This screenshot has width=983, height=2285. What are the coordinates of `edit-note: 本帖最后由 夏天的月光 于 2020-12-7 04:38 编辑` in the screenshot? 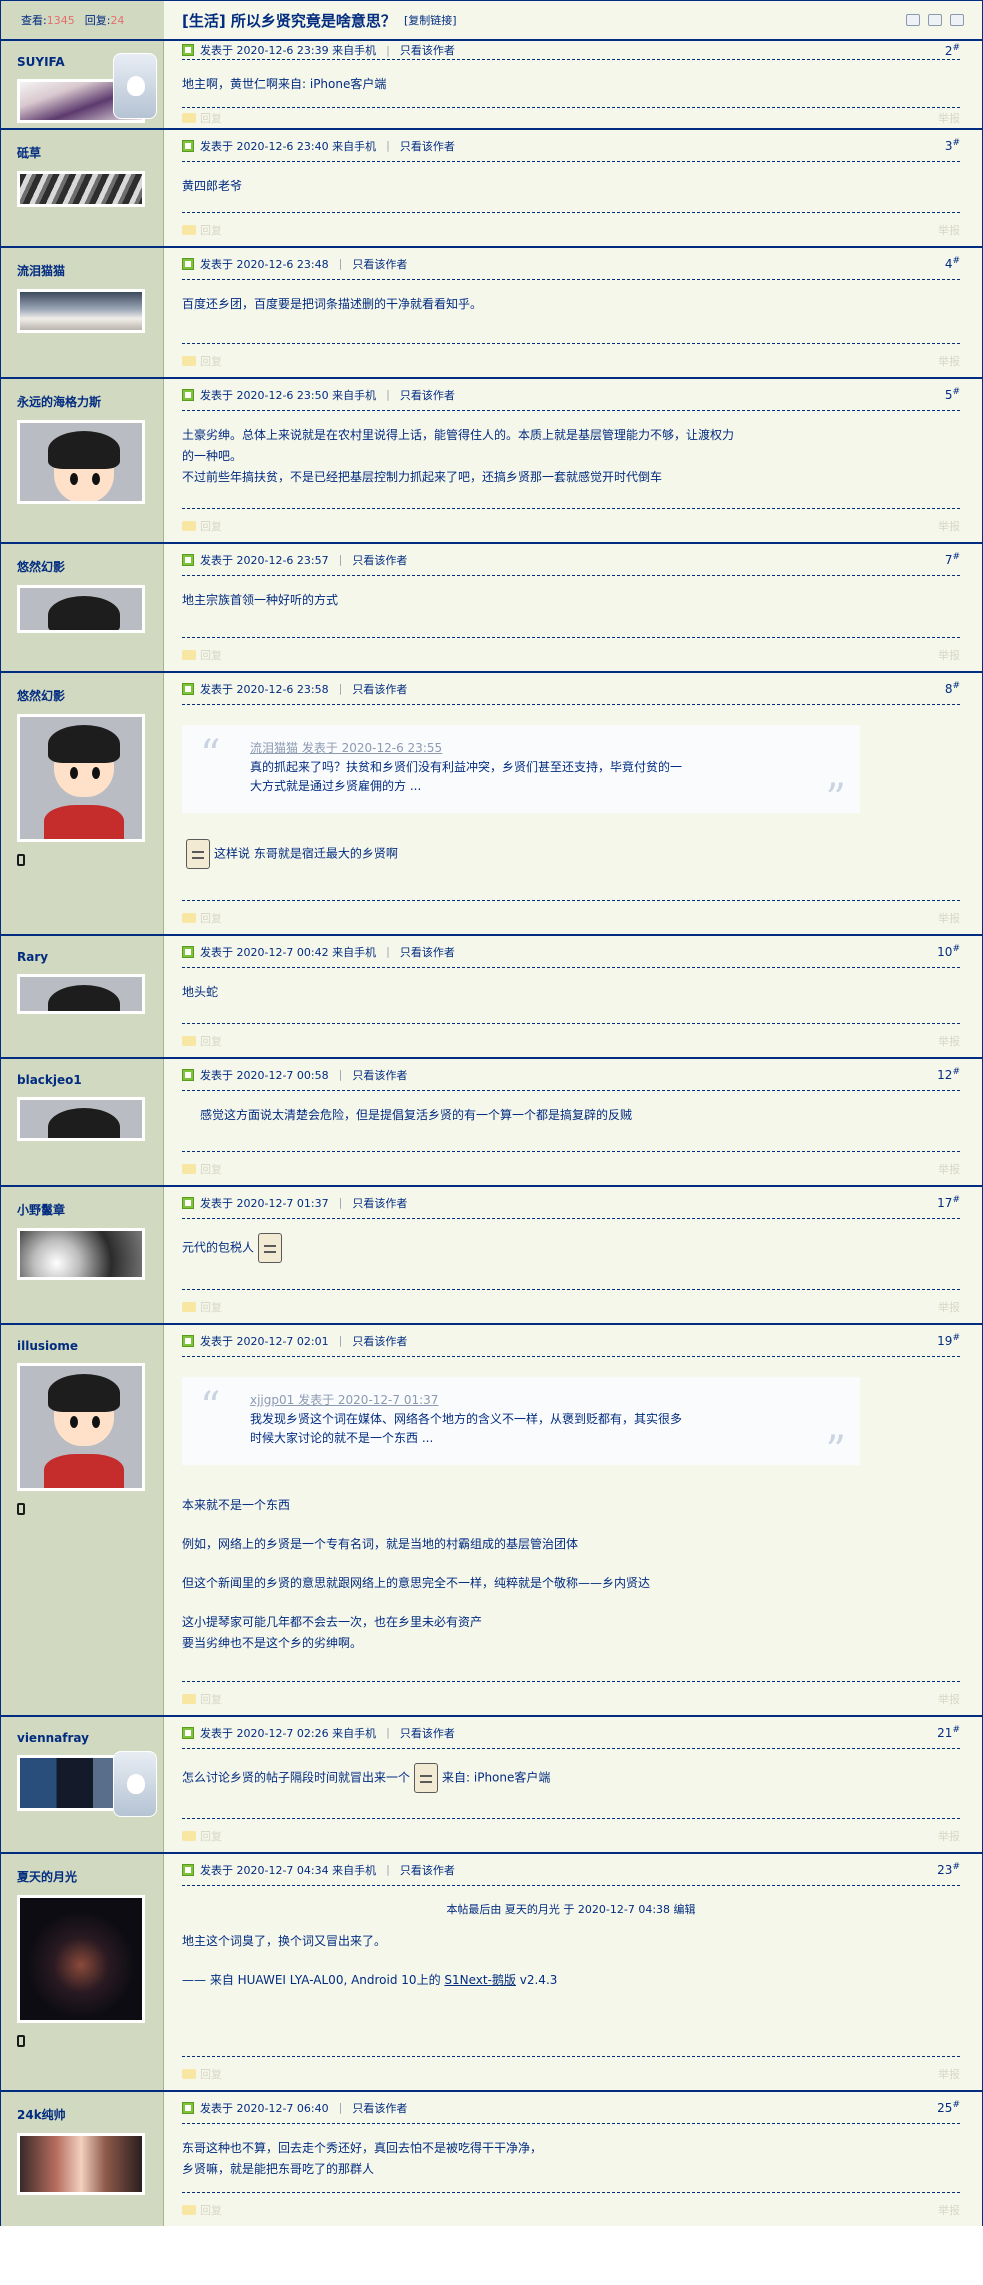 It's located at (571, 1909).